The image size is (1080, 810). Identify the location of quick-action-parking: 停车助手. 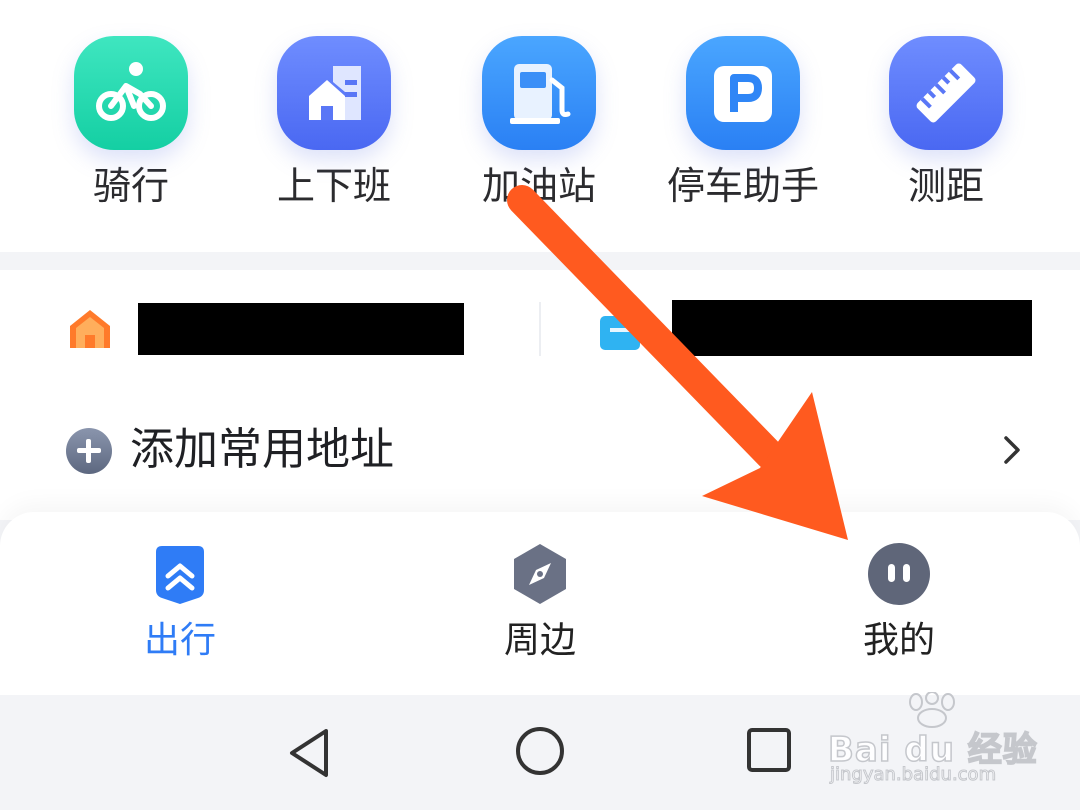
(743, 122).